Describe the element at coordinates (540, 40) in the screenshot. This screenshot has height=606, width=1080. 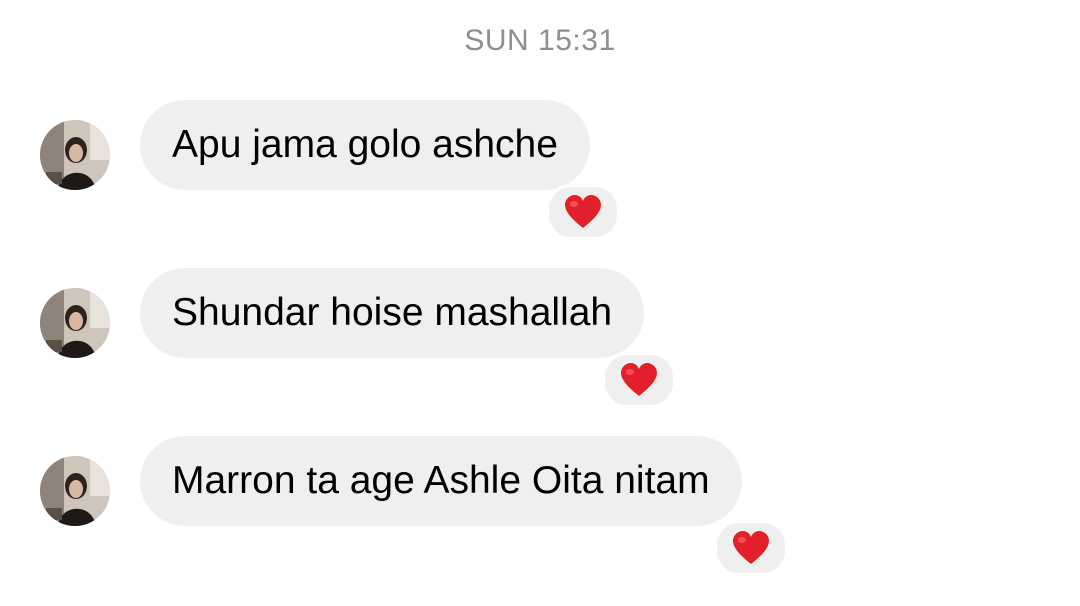
I see `message-timestamp: SUN 15:31` at that location.